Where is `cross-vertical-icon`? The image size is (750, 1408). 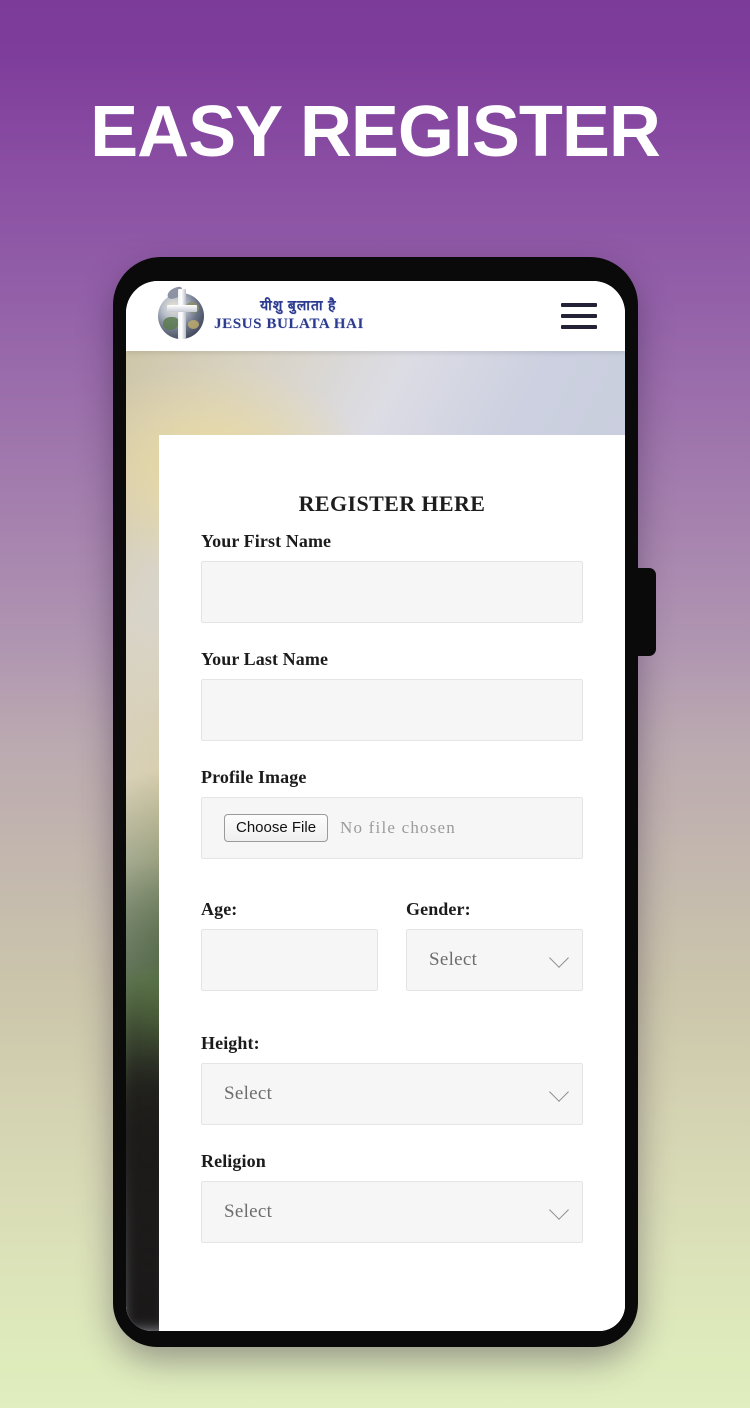
cross-vertical-icon is located at coordinates (182, 314).